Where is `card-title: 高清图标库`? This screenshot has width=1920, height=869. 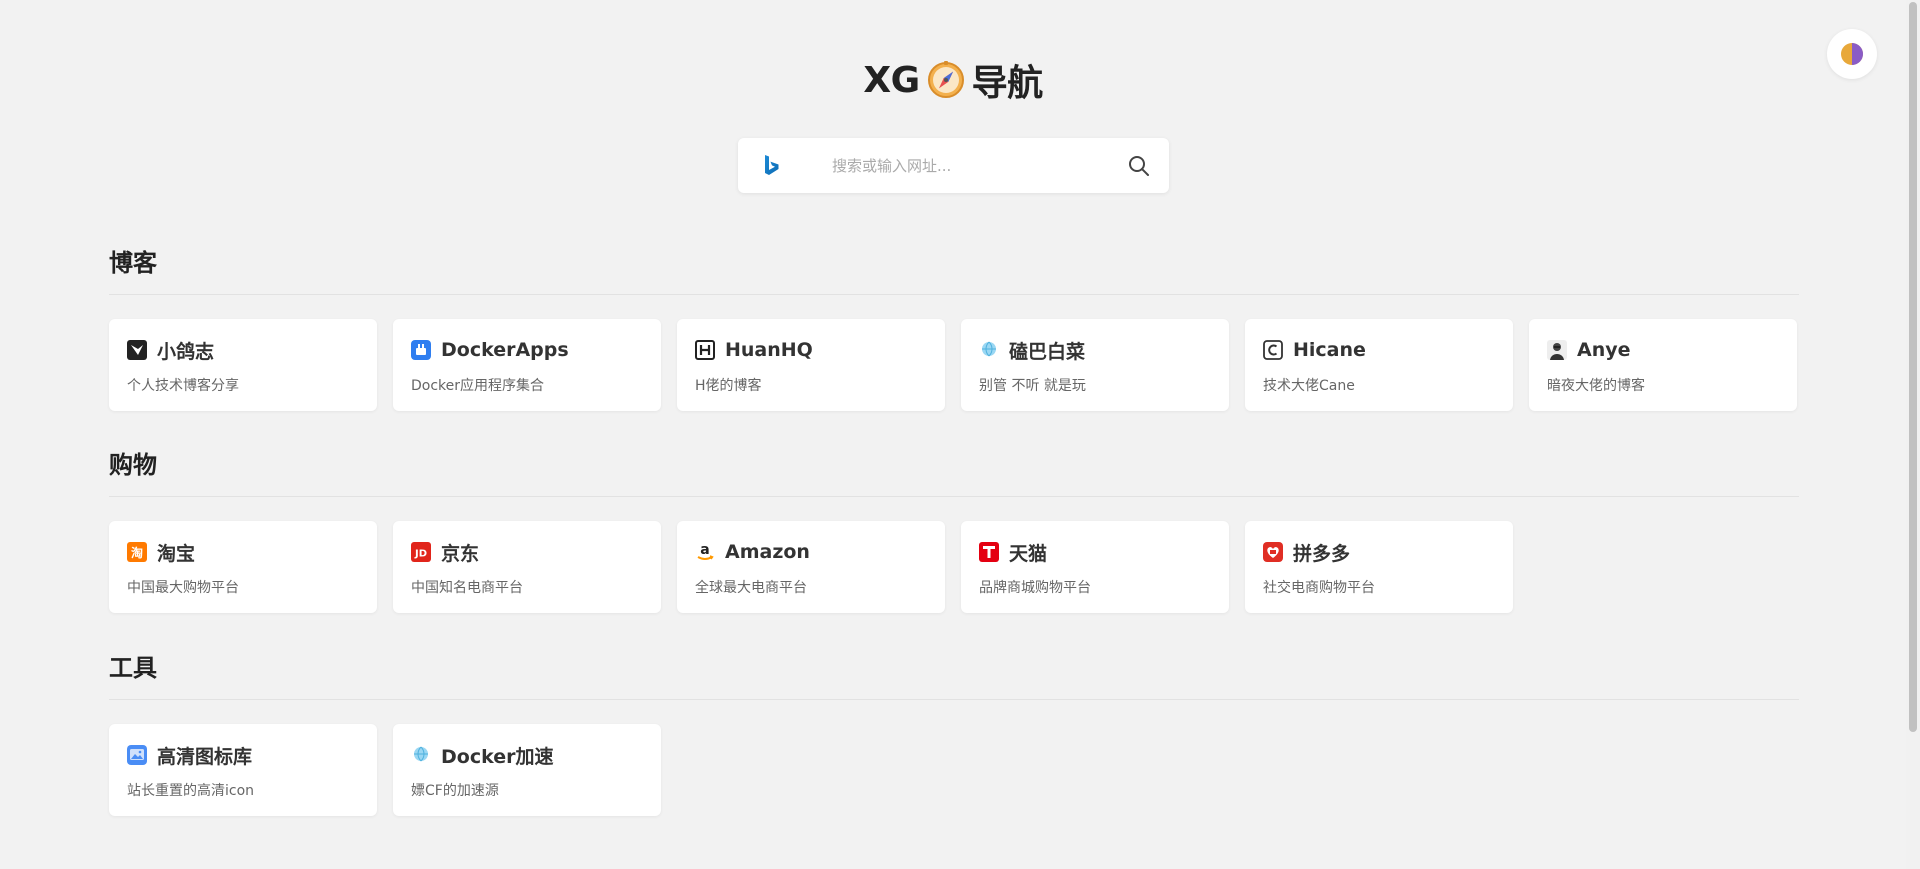 card-title: 高清图标库 is located at coordinates (205, 756).